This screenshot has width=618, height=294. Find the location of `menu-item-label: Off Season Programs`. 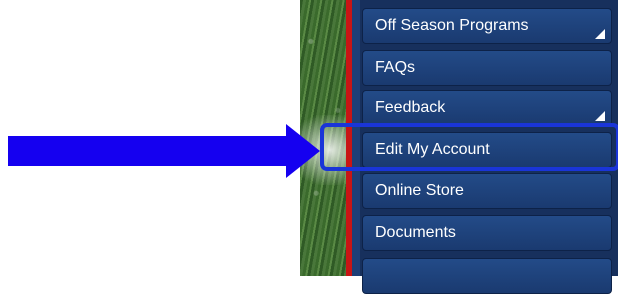

menu-item-label: Off Season Programs is located at coordinates (452, 25).